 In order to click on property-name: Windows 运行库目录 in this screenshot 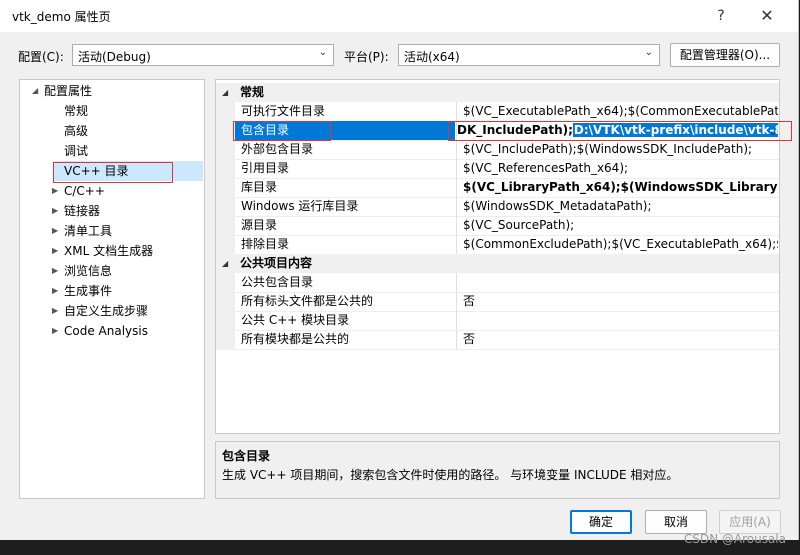, I will do `click(300, 206)`.